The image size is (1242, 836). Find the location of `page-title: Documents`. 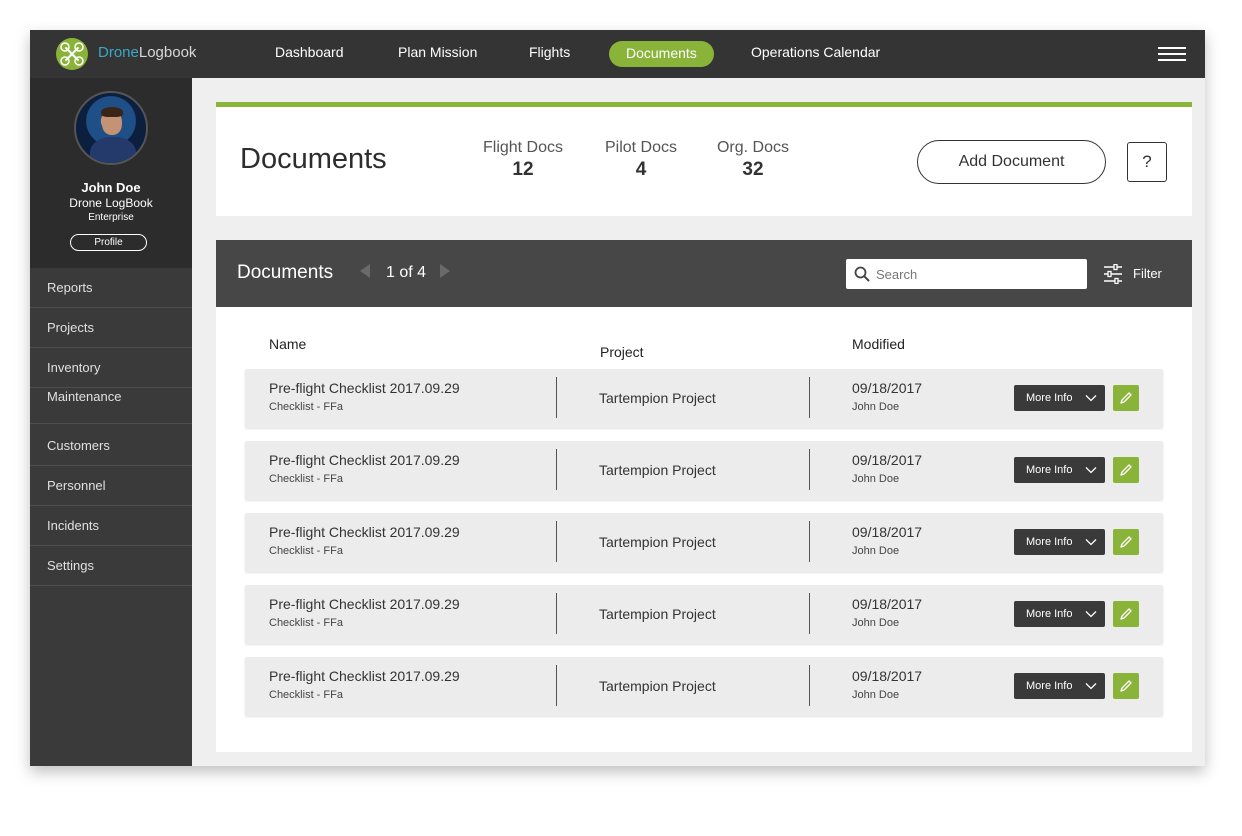

page-title: Documents is located at coordinates (313, 159).